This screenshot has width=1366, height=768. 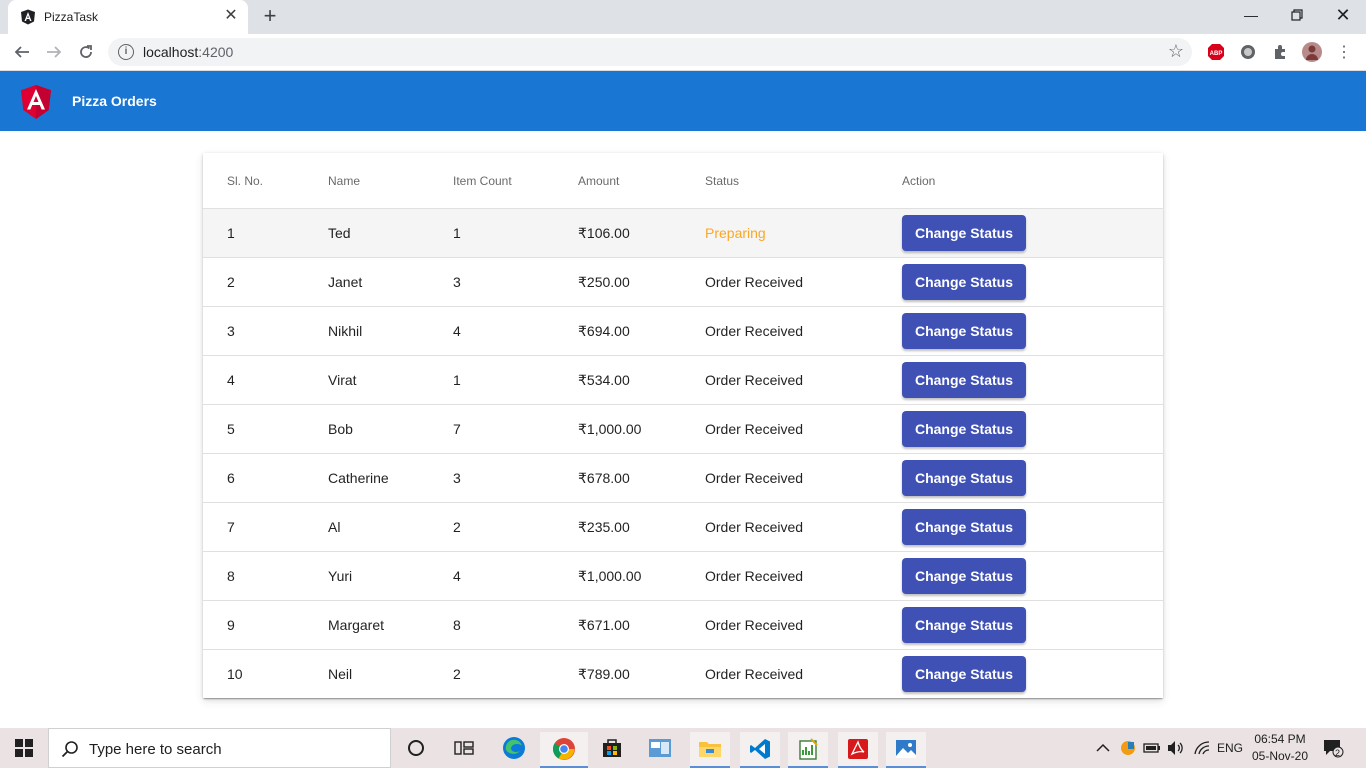 What do you see at coordinates (390, 429) in the screenshot?
I see `cell-name: Bob` at bounding box center [390, 429].